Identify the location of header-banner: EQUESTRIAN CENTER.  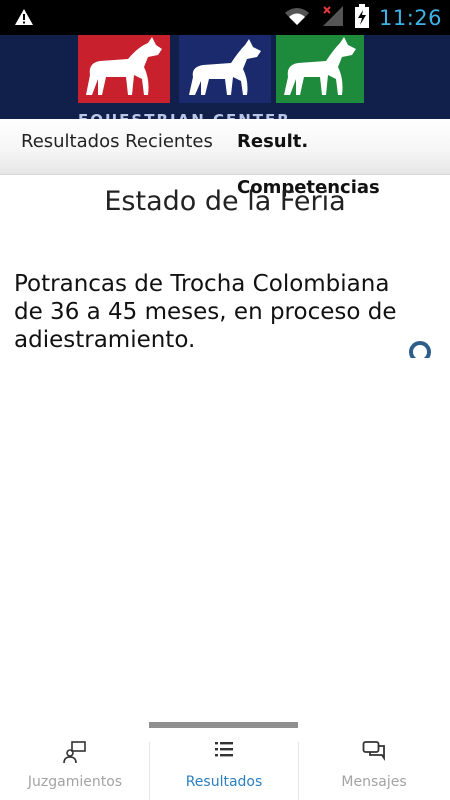
(225, 77).